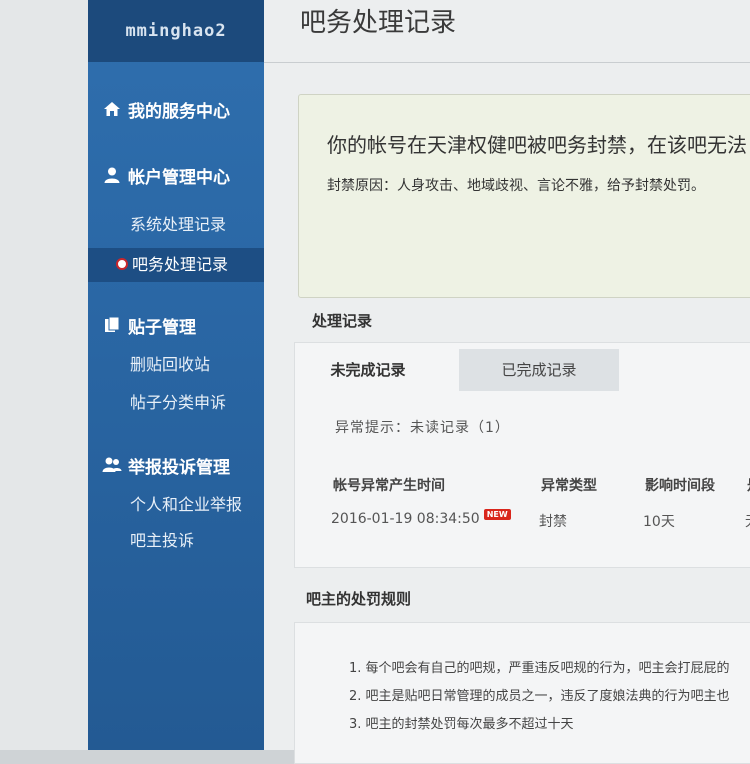 This screenshot has height=764, width=750. What do you see at coordinates (179, 467) in the screenshot?
I see `sidebar-head-label: 举报投诉管理` at bounding box center [179, 467].